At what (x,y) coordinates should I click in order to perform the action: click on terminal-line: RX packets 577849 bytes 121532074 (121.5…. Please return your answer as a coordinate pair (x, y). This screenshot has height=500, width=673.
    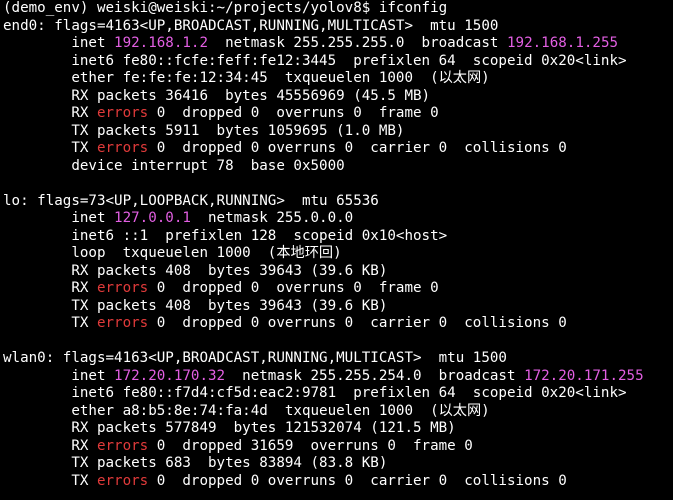
    Looking at the image, I should click on (338, 429).